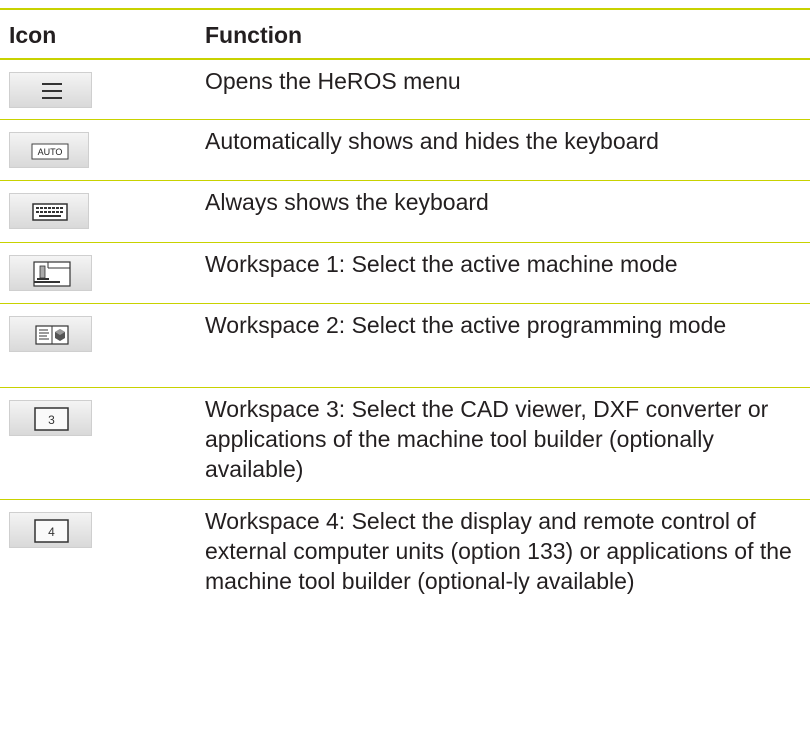  I want to click on table-row: Opens the HeROS menu, so click(405, 90).